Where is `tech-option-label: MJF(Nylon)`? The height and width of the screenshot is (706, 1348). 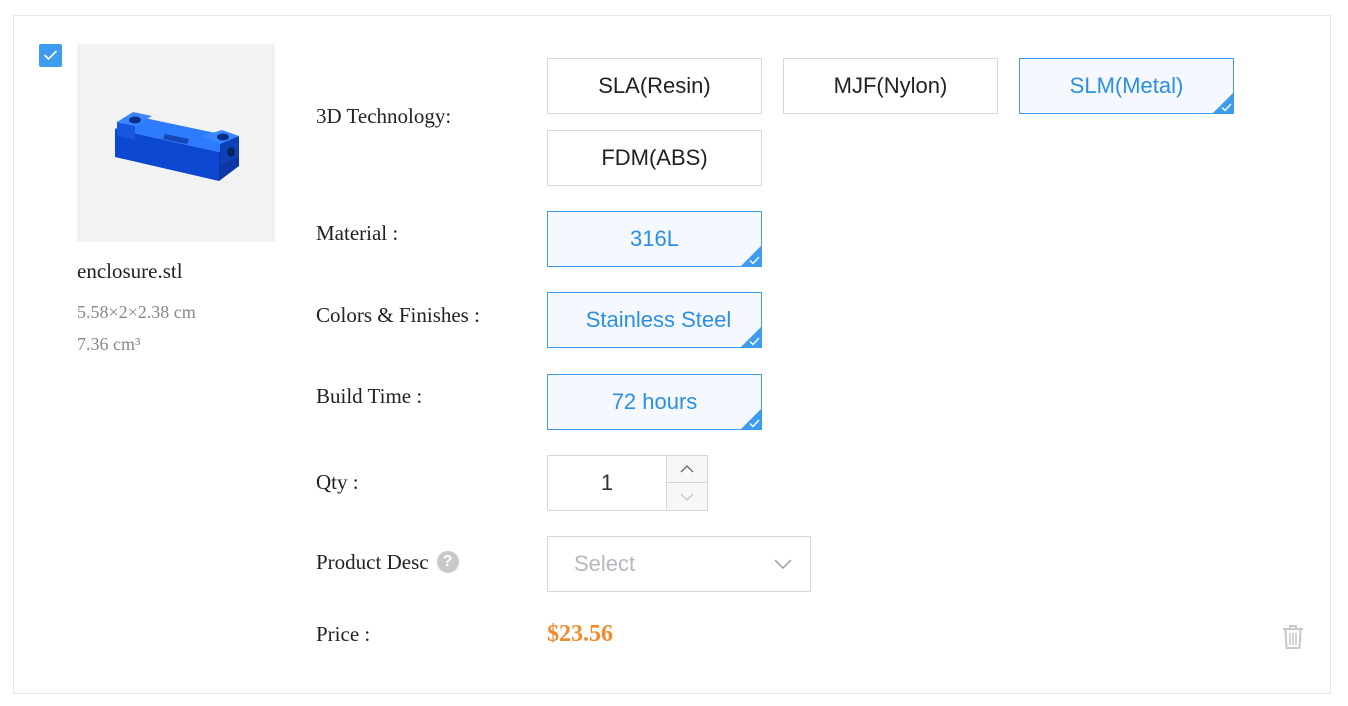 tech-option-label: MJF(Nylon) is located at coordinates (890, 85).